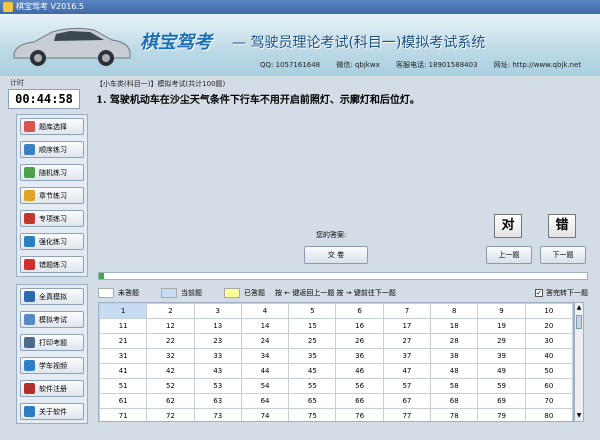 The height and width of the screenshot is (440, 600). Describe the element at coordinates (407, 386) in the screenshot. I see `question-number-cell: 57` at that location.